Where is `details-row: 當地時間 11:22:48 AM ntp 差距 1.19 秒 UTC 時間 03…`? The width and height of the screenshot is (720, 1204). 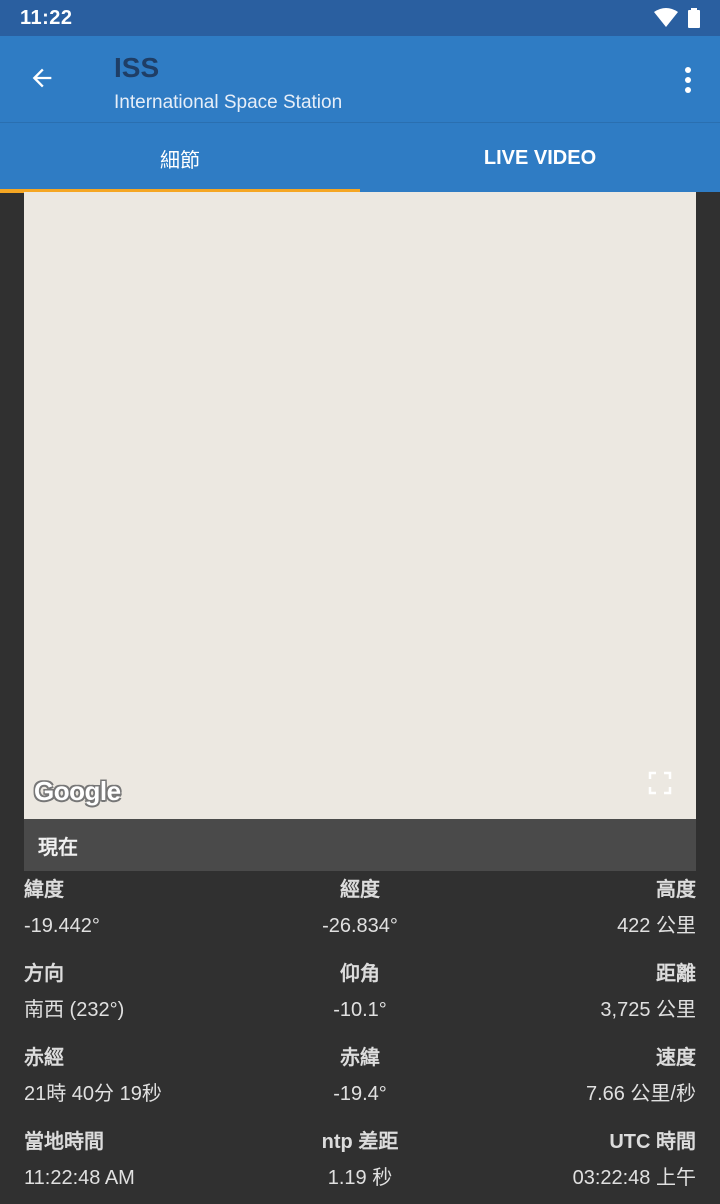
details-row: 當地時間 11:22:48 AM ntp 差距 1.19 秒 UTC 時間 03… is located at coordinates (360, 1164).